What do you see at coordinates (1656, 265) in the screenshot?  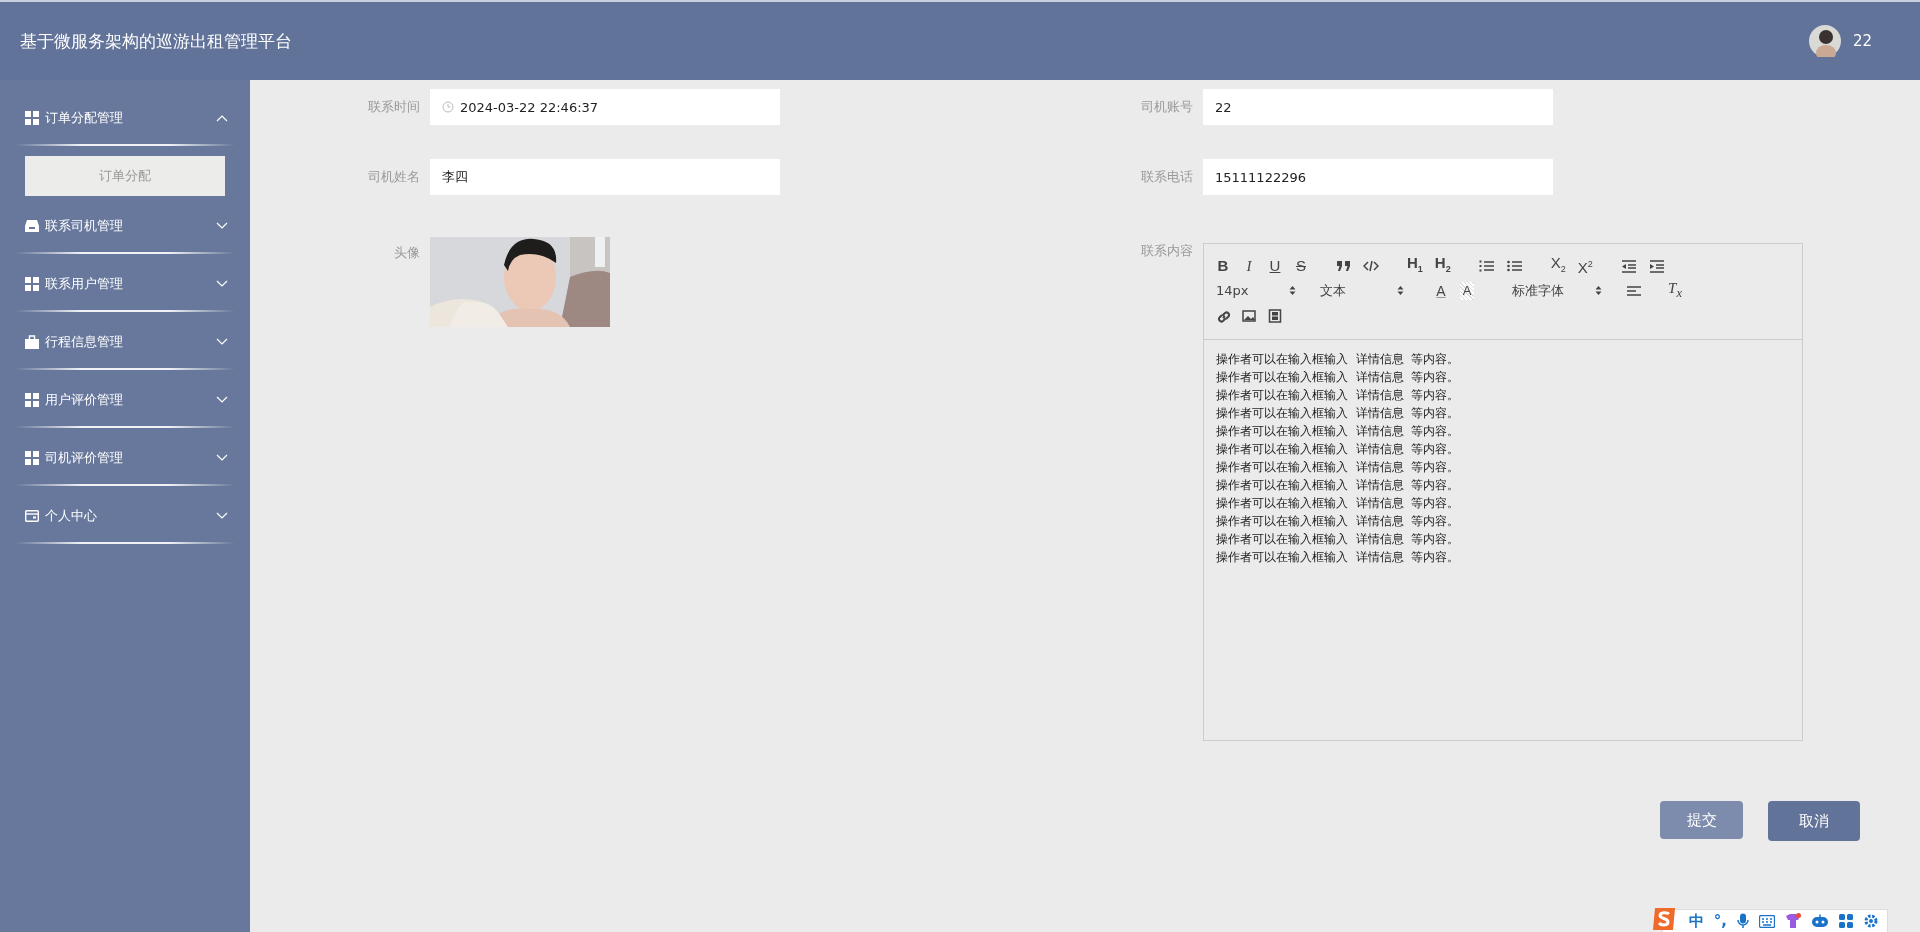 I see `indent-icon` at bounding box center [1656, 265].